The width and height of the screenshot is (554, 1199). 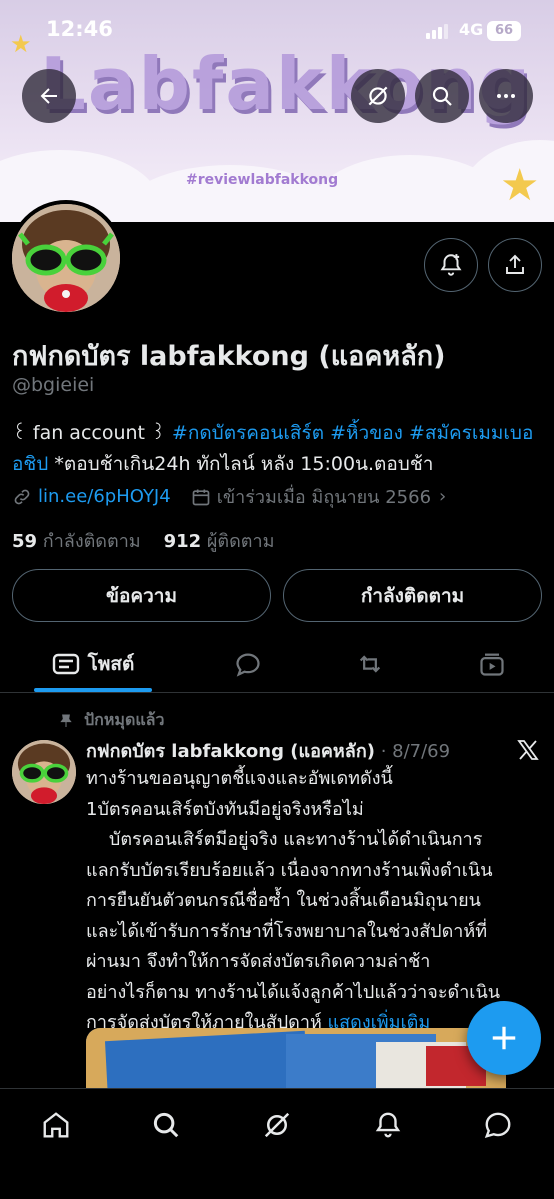 I want to click on reply-icon, so click(x=248, y=665).